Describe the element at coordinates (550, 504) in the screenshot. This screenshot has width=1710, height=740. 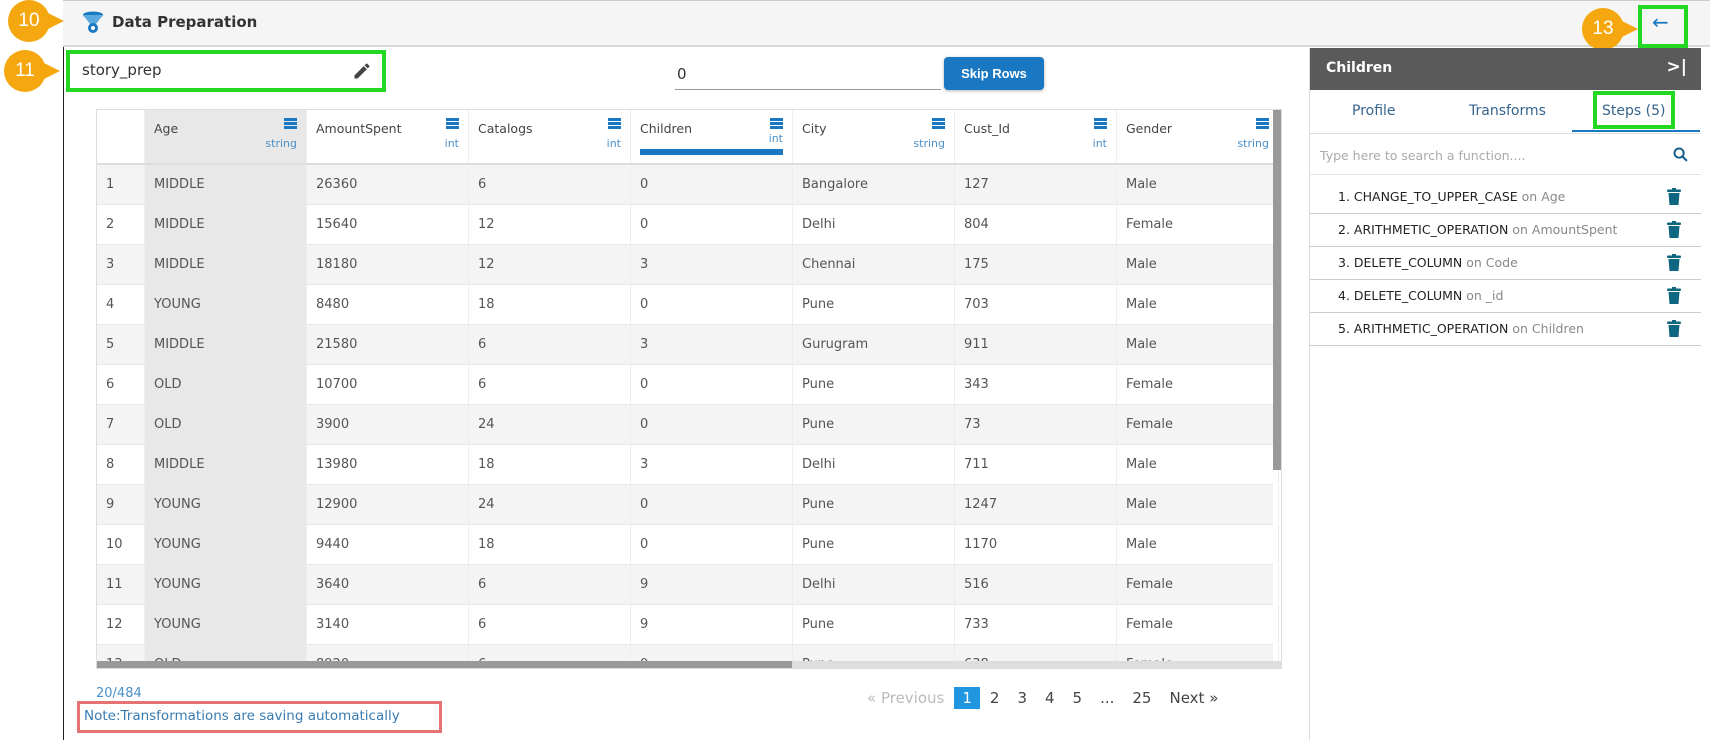
I see `table-cell: 24` at that location.